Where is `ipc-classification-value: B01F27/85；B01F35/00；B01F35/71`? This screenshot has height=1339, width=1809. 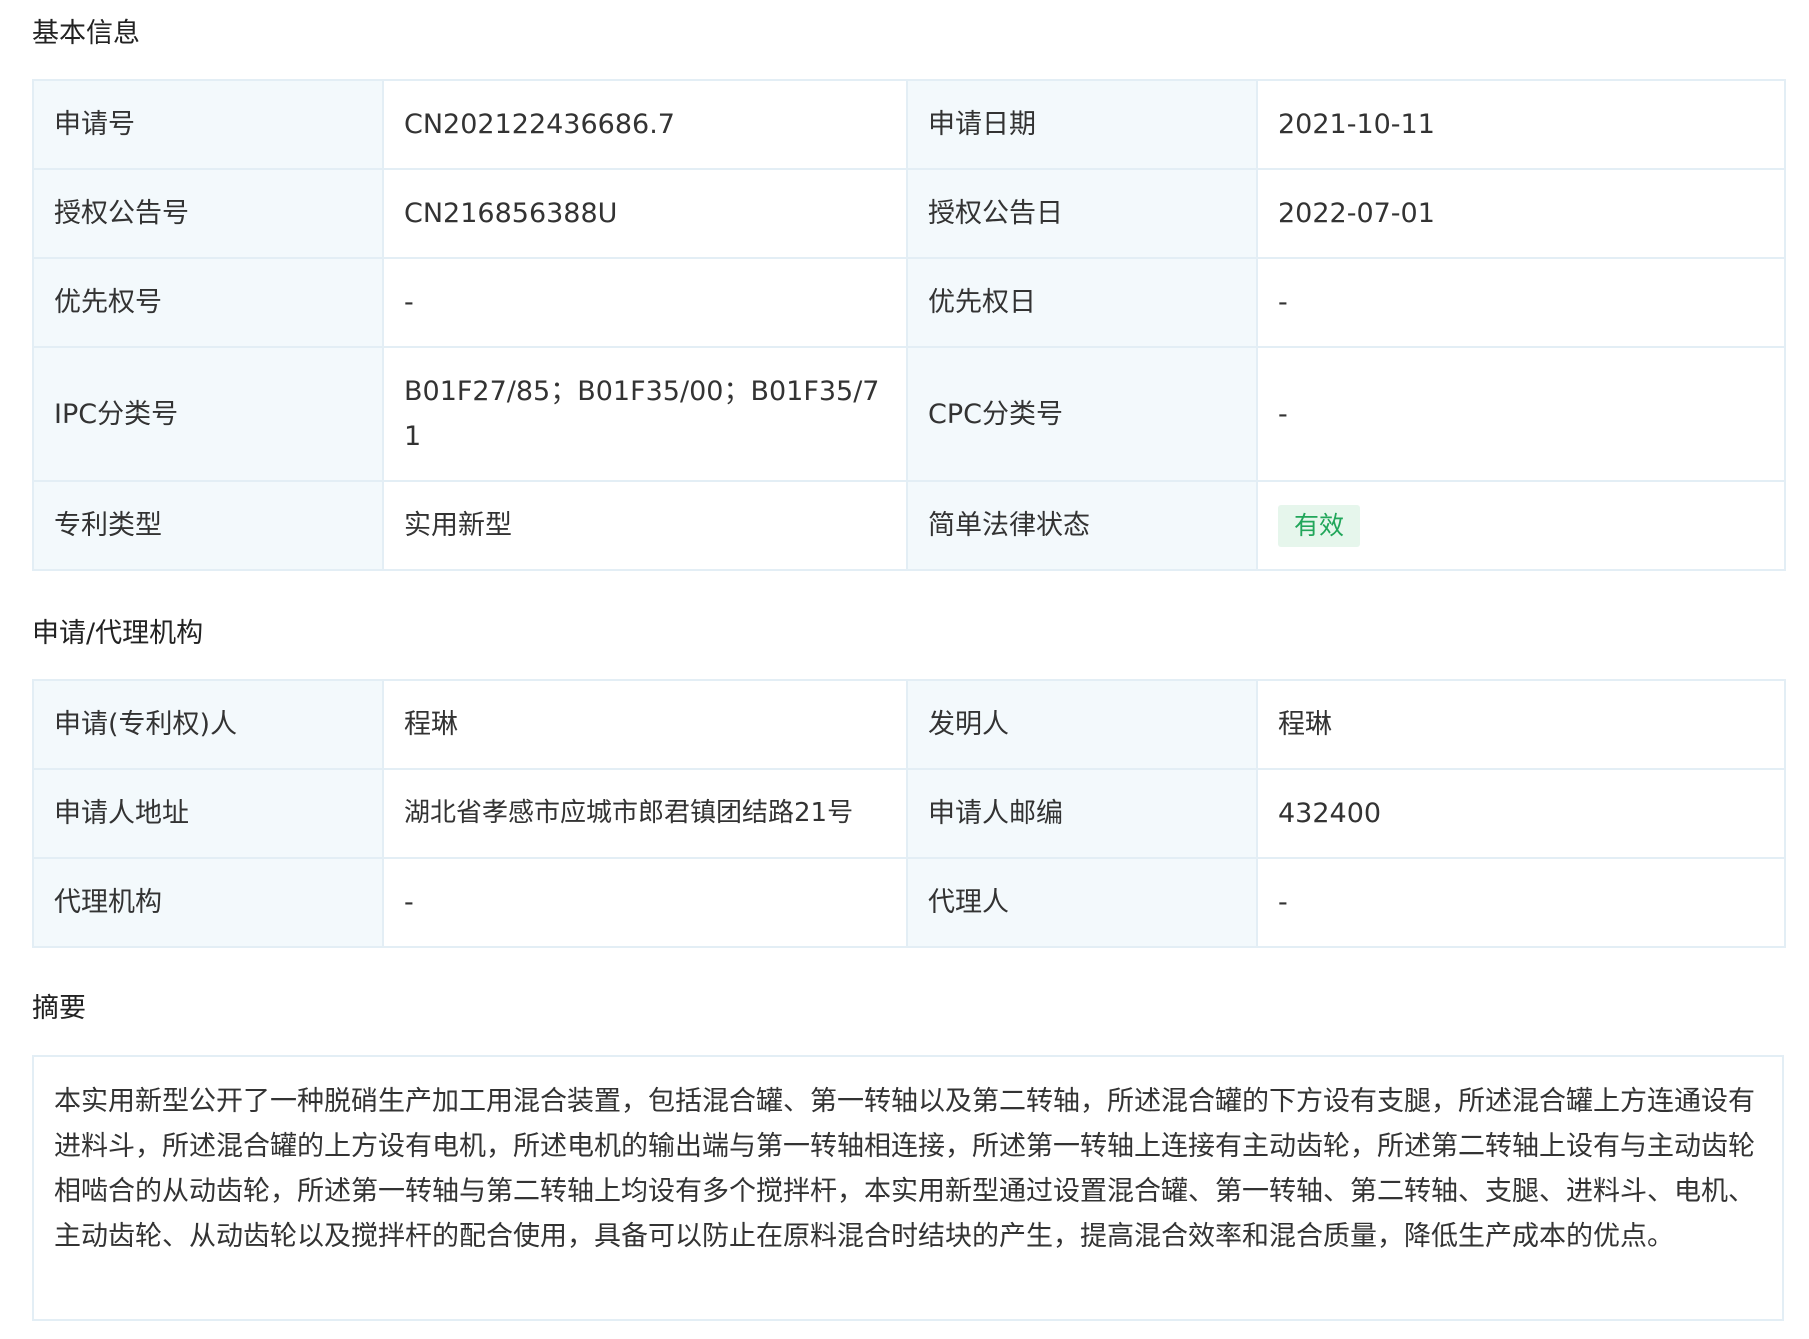 ipc-classification-value: B01F27/85；B01F35/00；B01F35/71 is located at coordinates (645, 414).